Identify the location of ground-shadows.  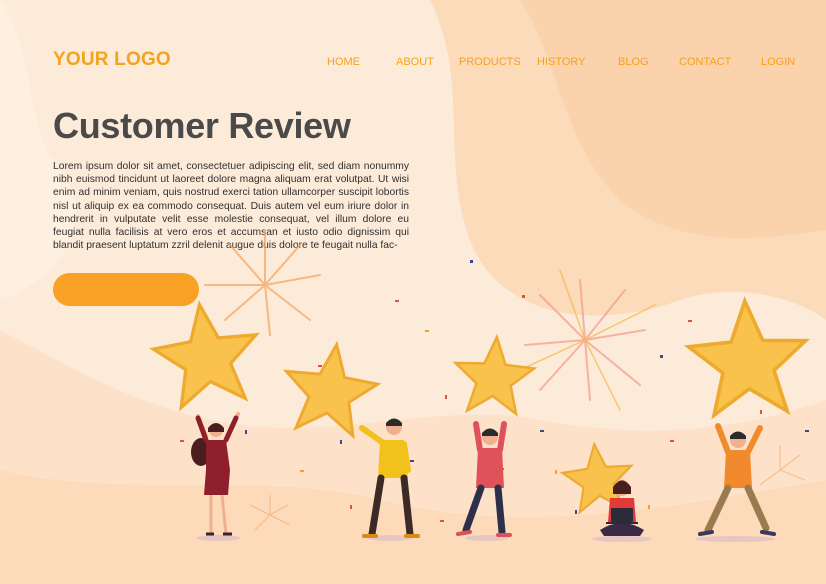
(485, 538).